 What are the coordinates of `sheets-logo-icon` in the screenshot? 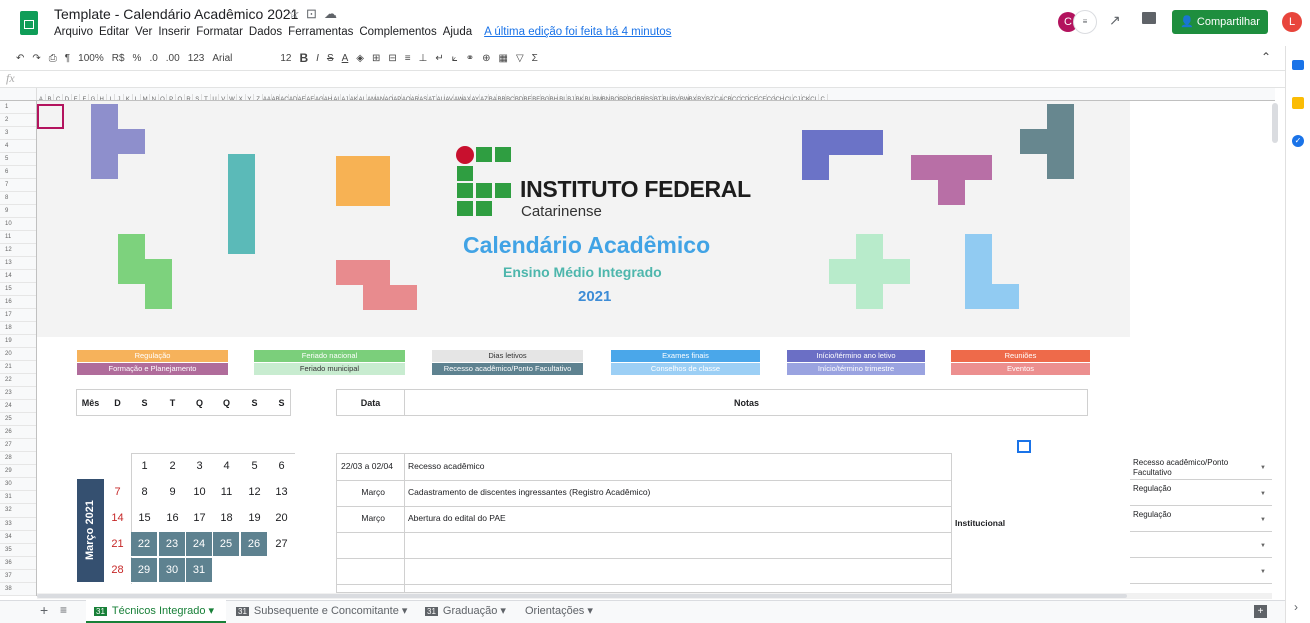 It's located at (29, 23).